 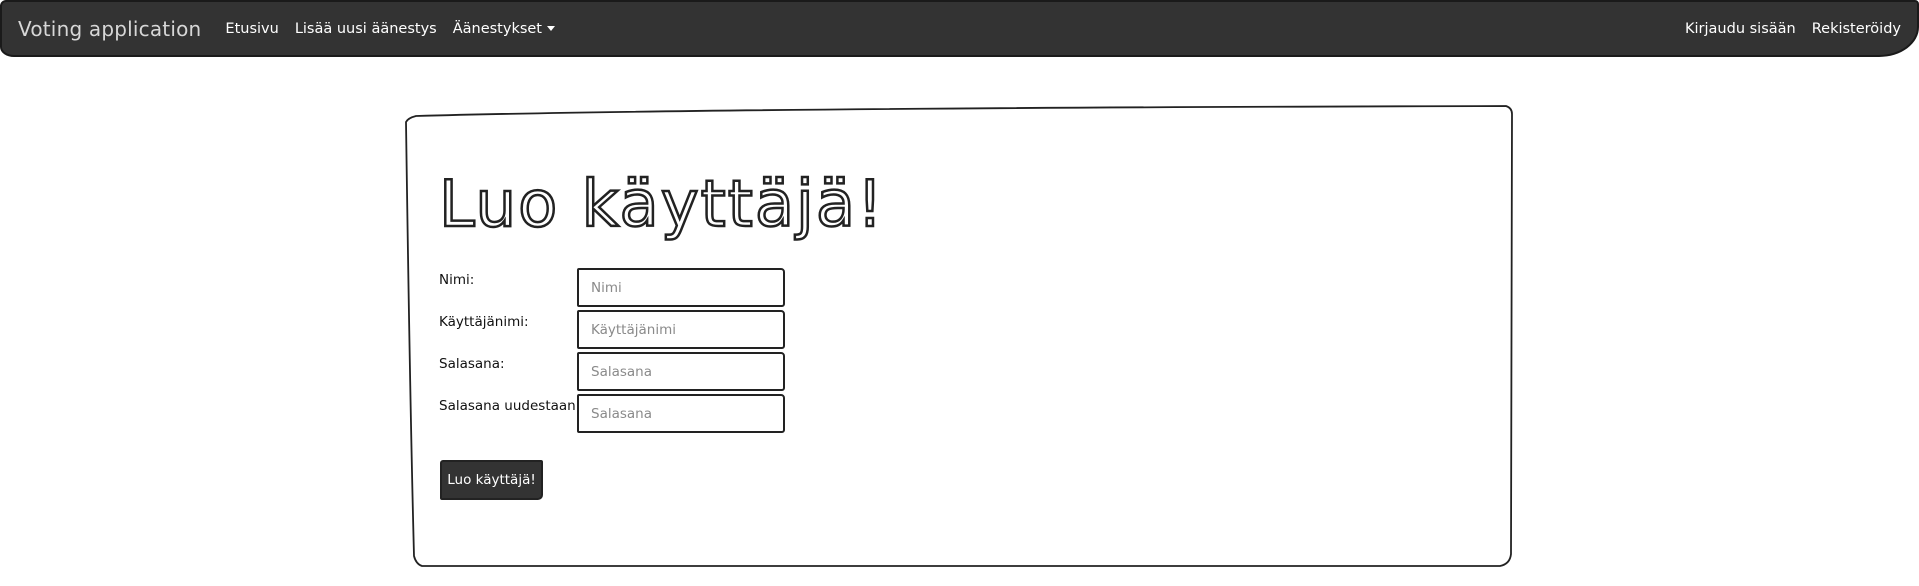 What do you see at coordinates (491, 480) in the screenshot?
I see `create-user-button: Luo käyttäjä!` at bounding box center [491, 480].